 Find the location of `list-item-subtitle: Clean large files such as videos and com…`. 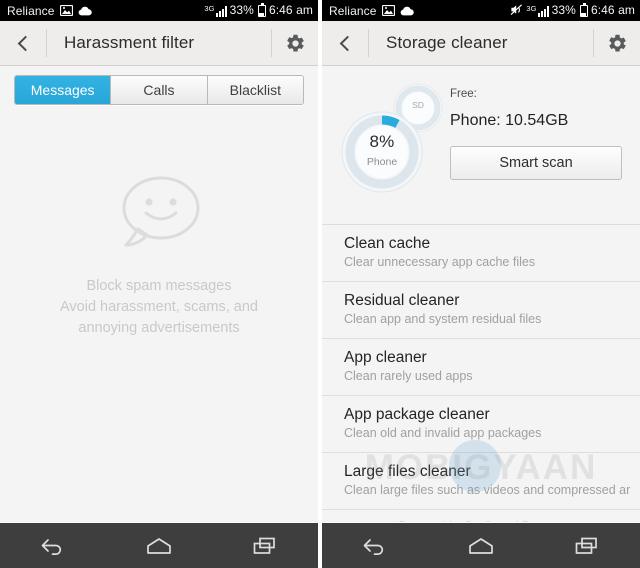

list-item-subtitle: Clean large files such as videos and com… is located at coordinates (487, 490).